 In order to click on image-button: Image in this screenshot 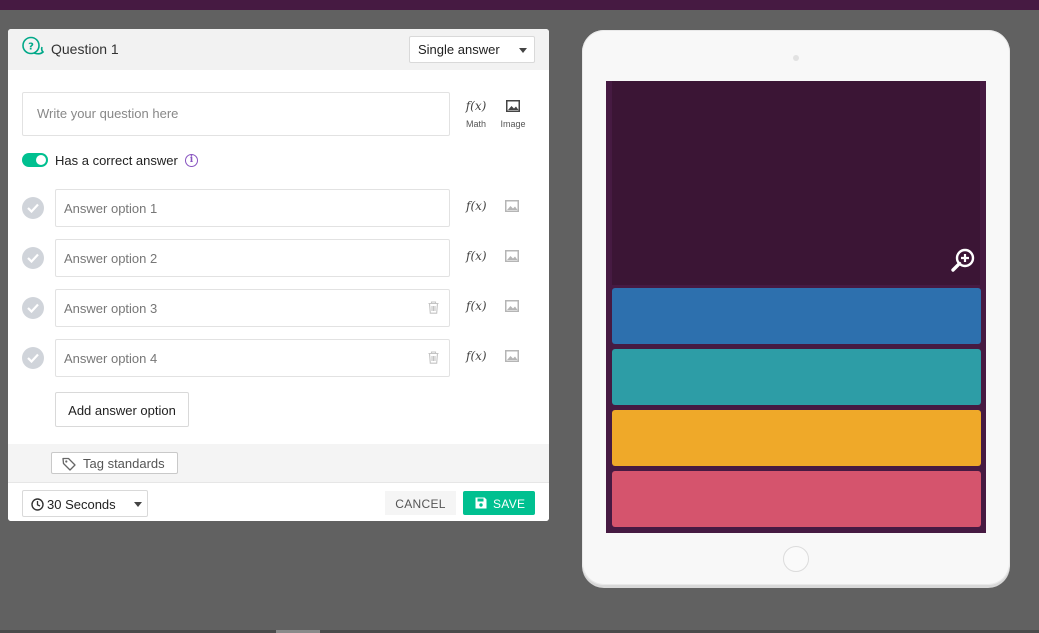, I will do `click(513, 114)`.